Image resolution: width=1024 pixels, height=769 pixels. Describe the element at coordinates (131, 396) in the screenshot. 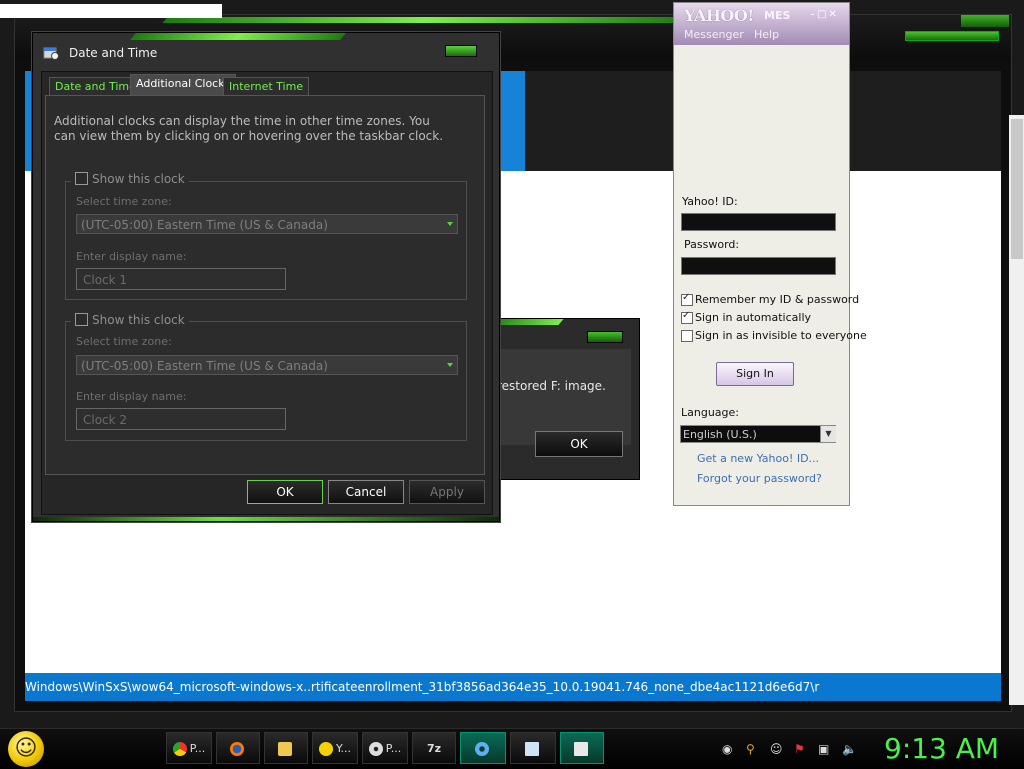

I see `clock2-display-name-label: Enter display name:` at that location.